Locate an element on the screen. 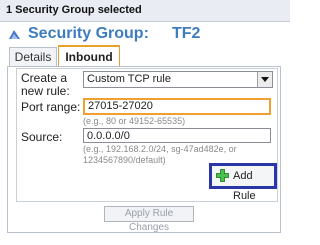 The height and width of the screenshot is (245, 320). source-input: 0.0.0.0/0 is located at coordinates (177, 135).